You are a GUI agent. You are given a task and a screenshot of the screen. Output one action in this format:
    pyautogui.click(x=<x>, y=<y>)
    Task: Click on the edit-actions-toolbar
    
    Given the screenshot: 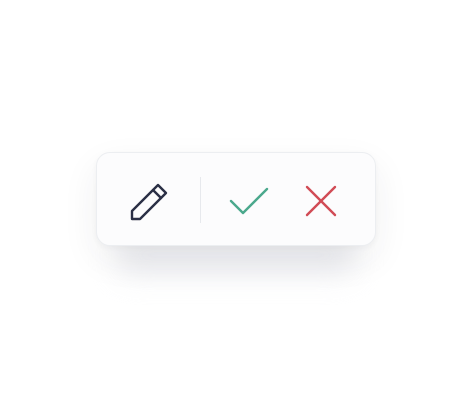 What is the action you would take?
    pyautogui.click(x=236, y=199)
    